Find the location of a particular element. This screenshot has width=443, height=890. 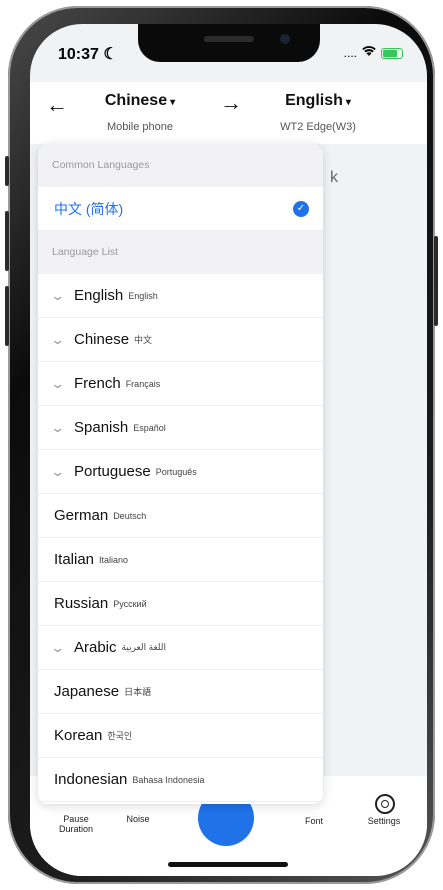

language-item-italian: Italian Italiano is located at coordinates (180, 560).